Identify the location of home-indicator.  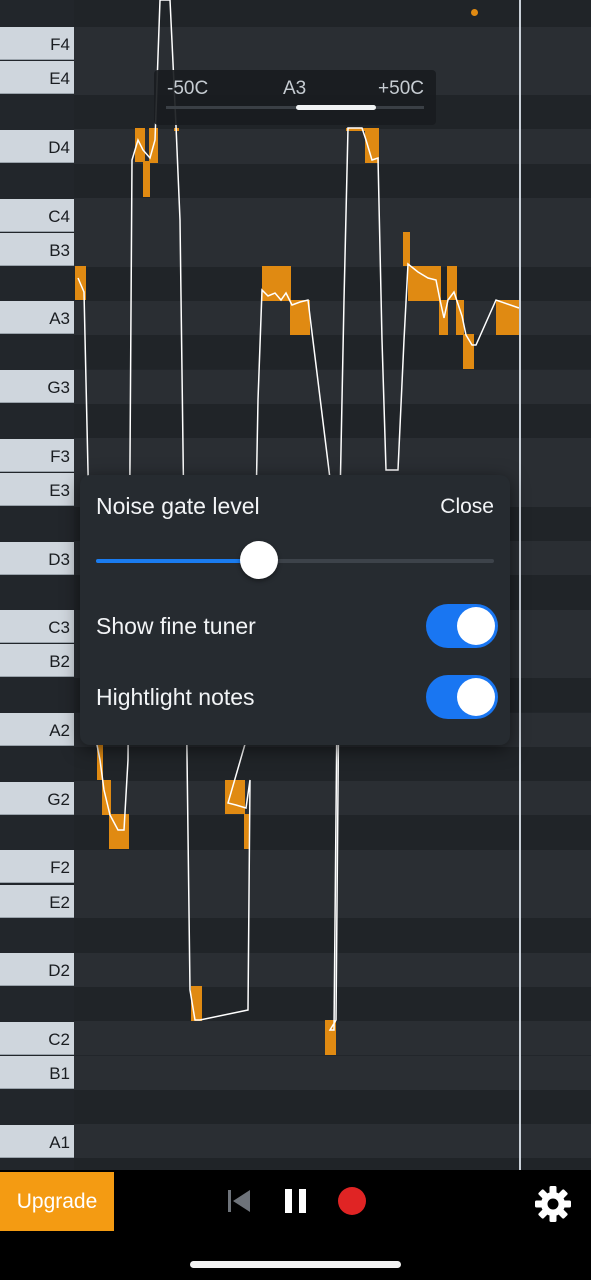
(295, 1264).